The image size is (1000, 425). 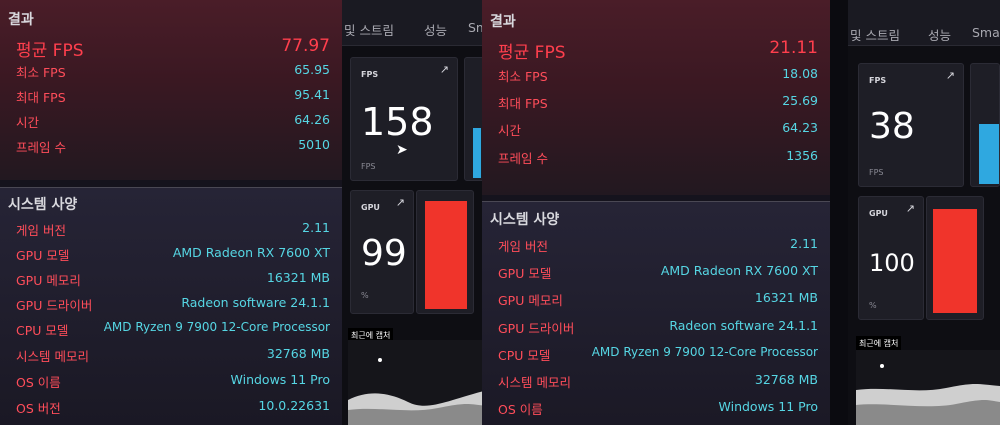 I want to click on avg-fps-value: 77.97, so click(x=305, y=46).